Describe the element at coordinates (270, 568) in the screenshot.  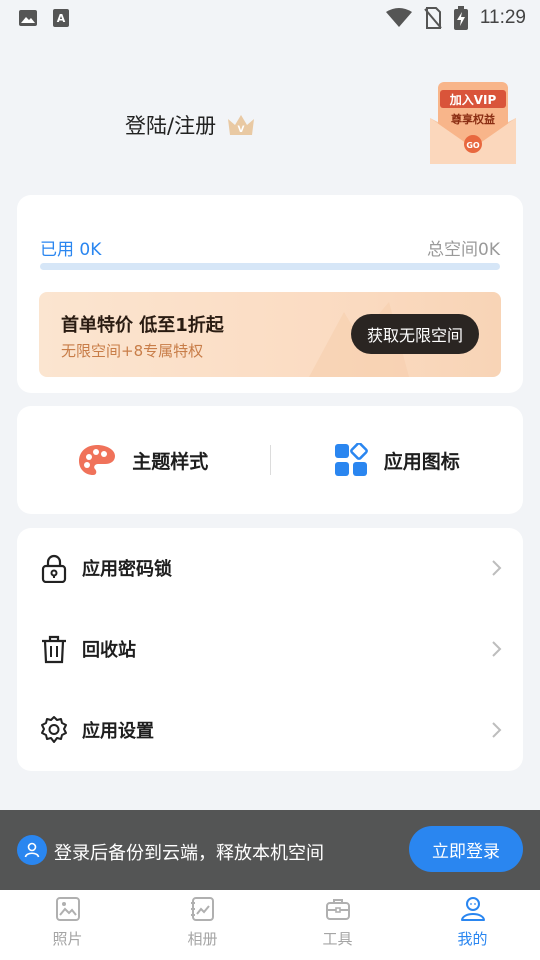
I see `app-lock-item: 应用密码锁` at that location.